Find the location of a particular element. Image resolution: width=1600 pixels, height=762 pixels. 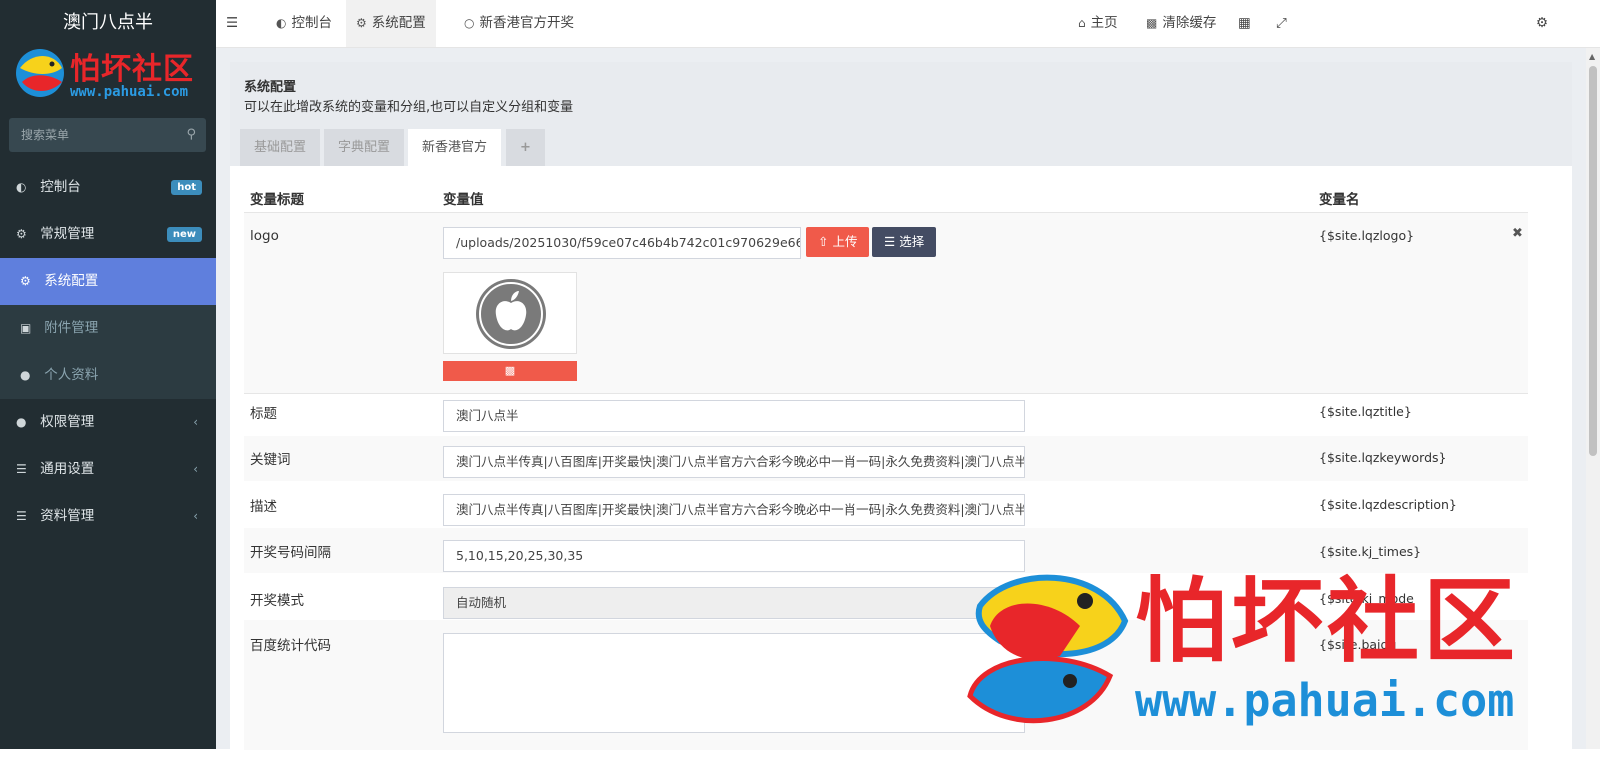

app-brand: 澳门八点半 is located at coordinates (108, 24).